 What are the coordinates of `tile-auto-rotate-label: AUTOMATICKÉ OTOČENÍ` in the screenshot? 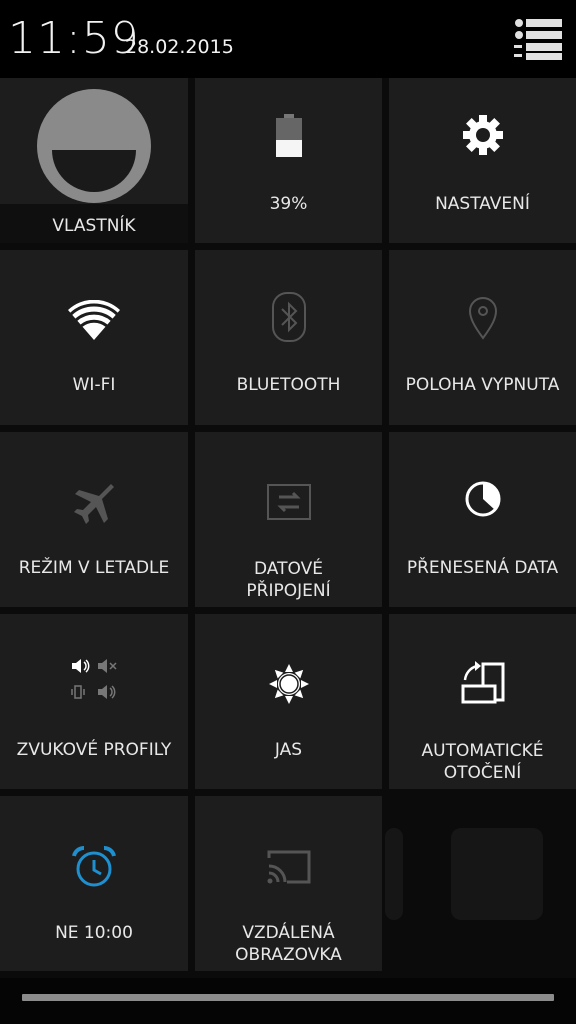 It's located at (482, 762).